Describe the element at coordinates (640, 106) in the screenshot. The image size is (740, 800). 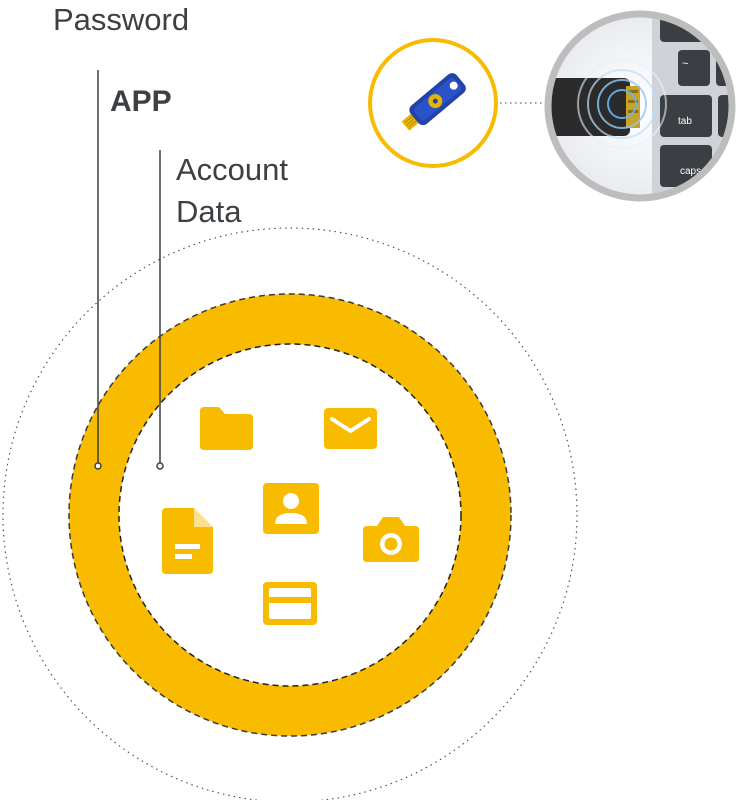
I see `security-key-photo: ~ tab caps` at that location.